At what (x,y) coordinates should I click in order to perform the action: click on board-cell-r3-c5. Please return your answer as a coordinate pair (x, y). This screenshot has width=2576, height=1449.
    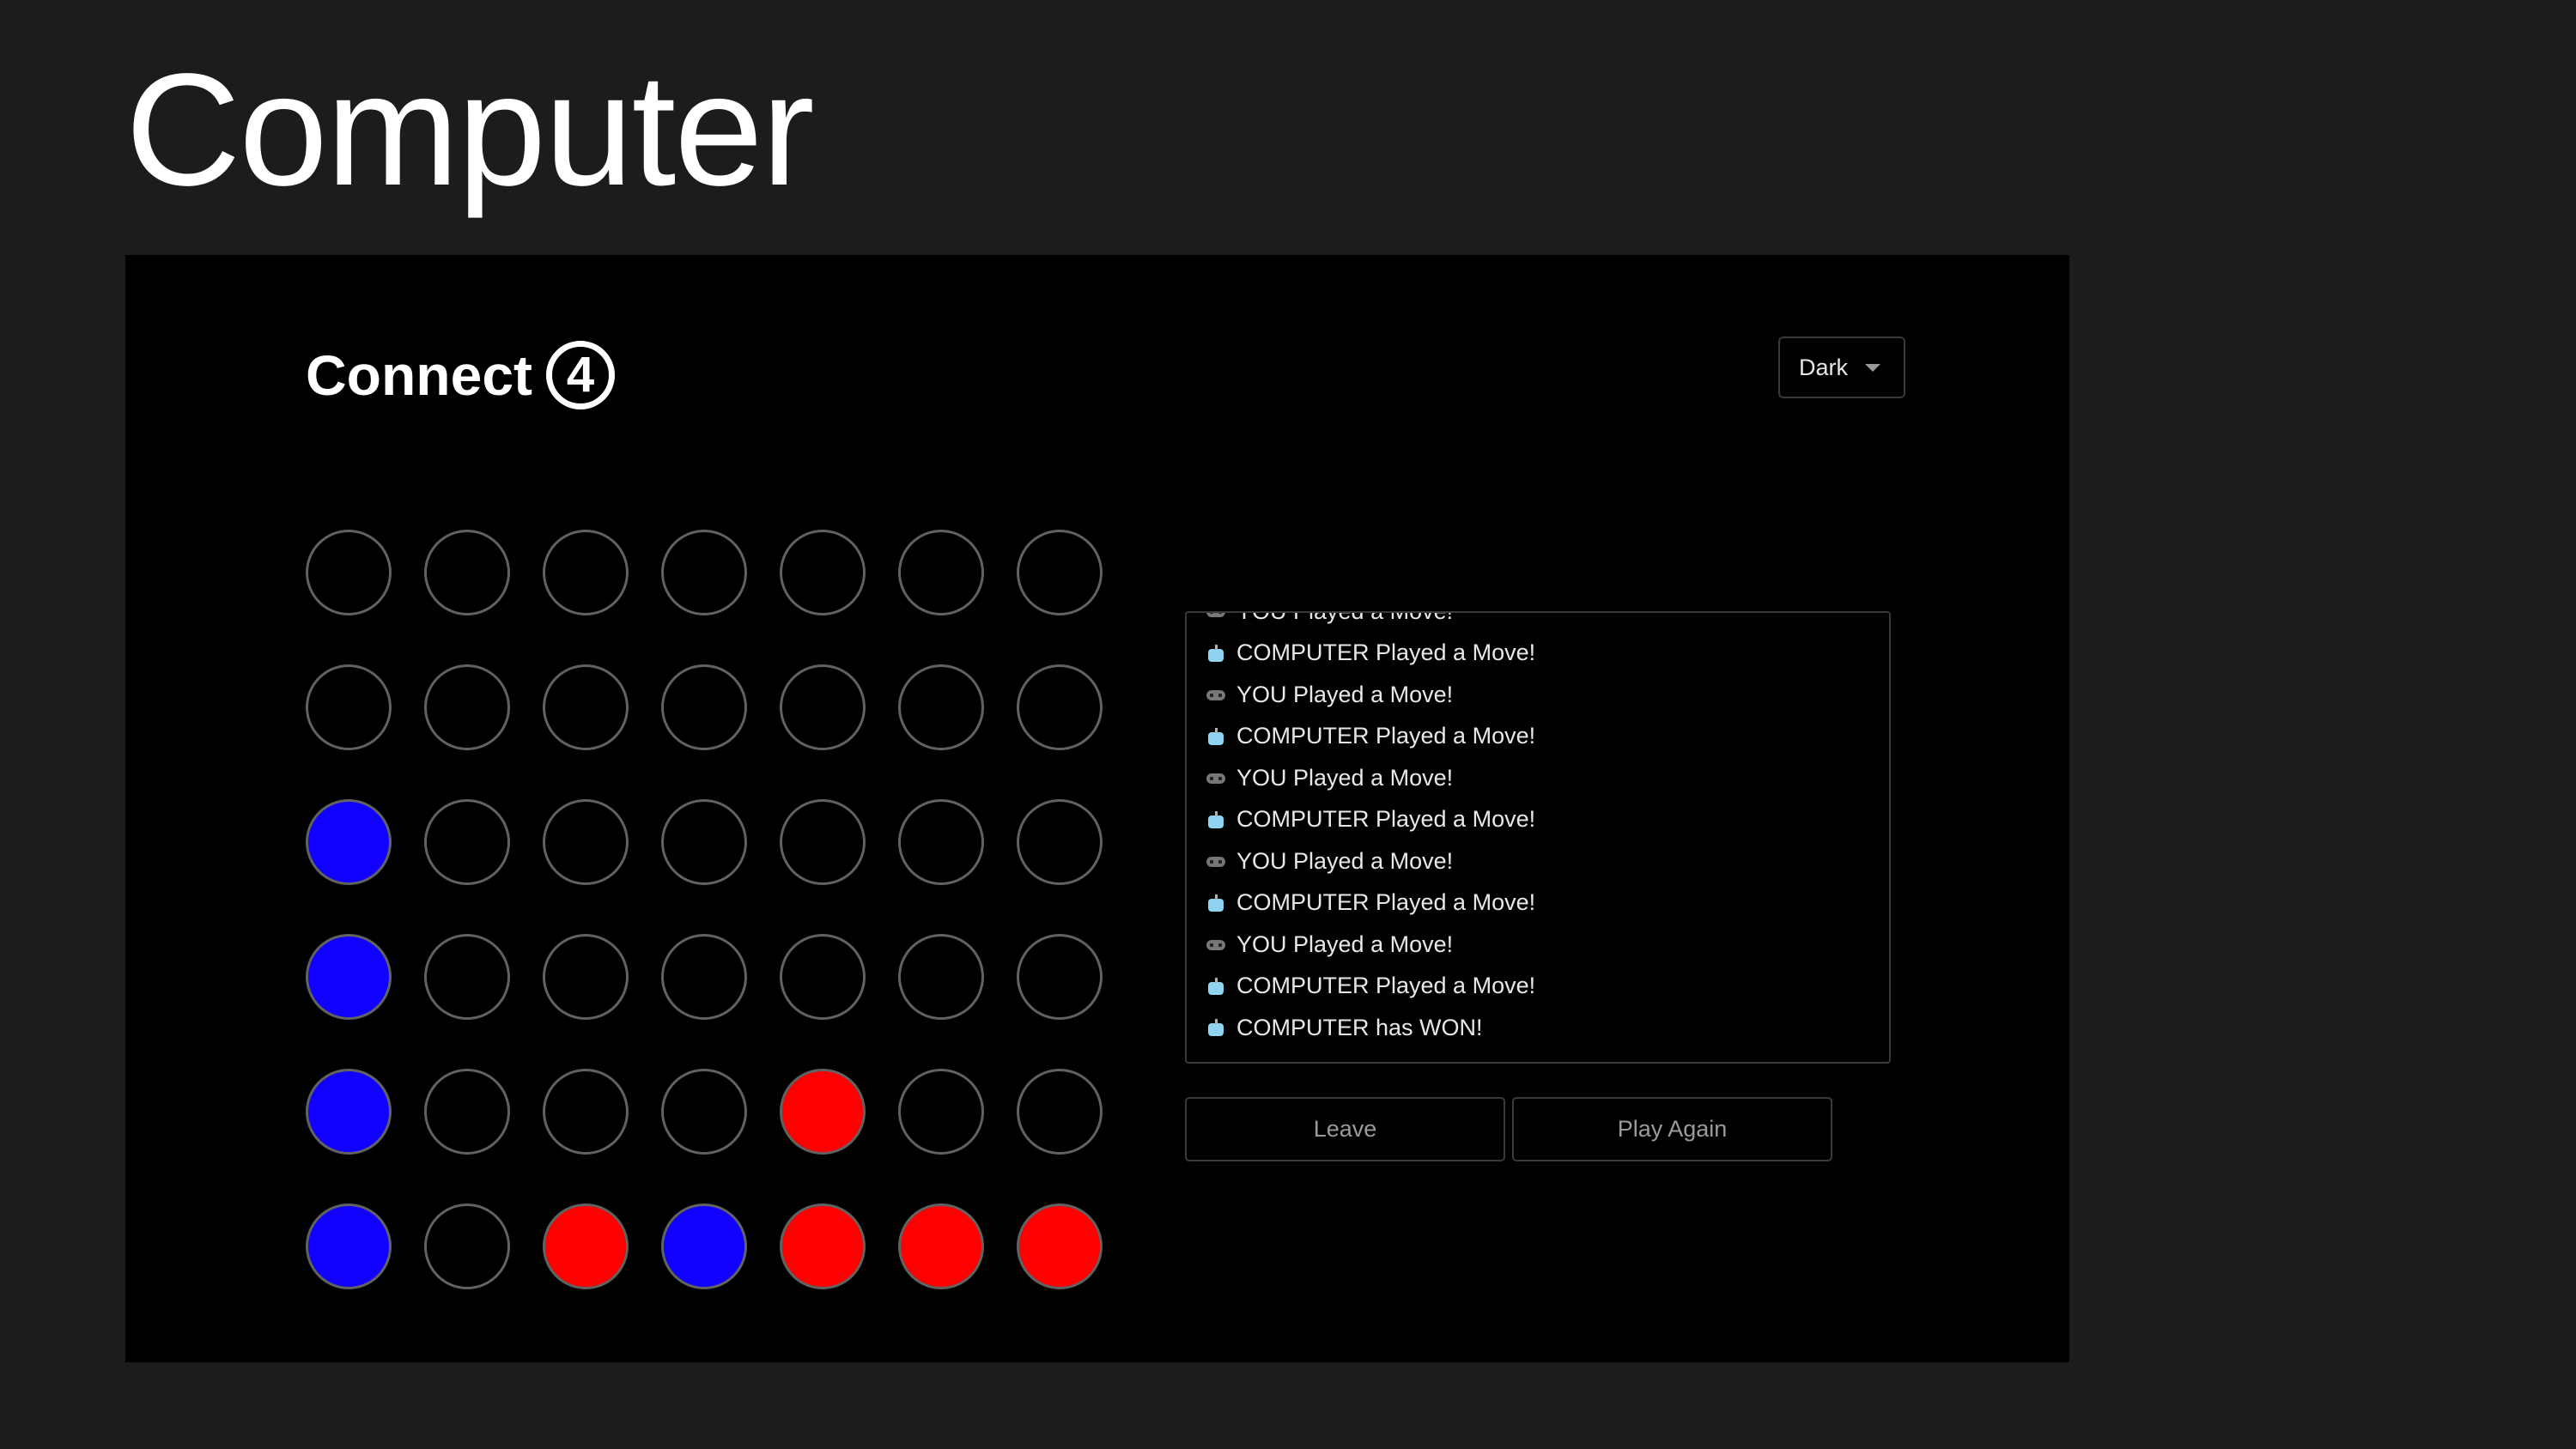
    Looking at the image, I should click on (823, 842).